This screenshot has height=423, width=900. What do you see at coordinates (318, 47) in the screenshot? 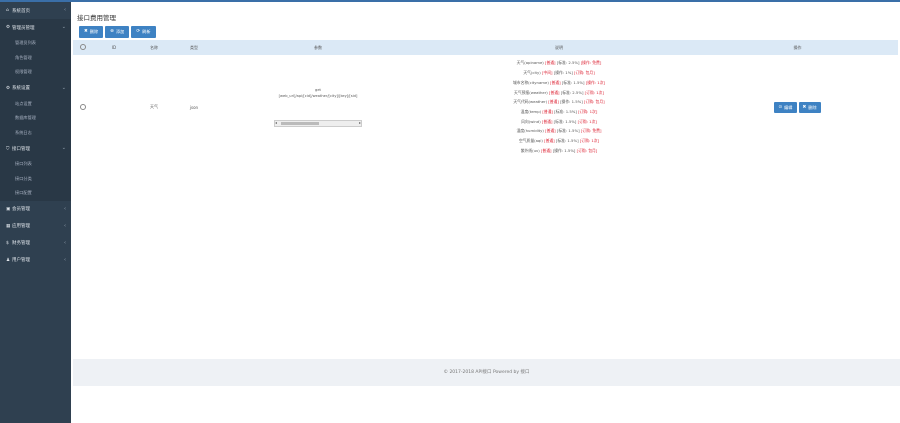
I see `column-header-params: 参数` at bounding box center [318, 47].